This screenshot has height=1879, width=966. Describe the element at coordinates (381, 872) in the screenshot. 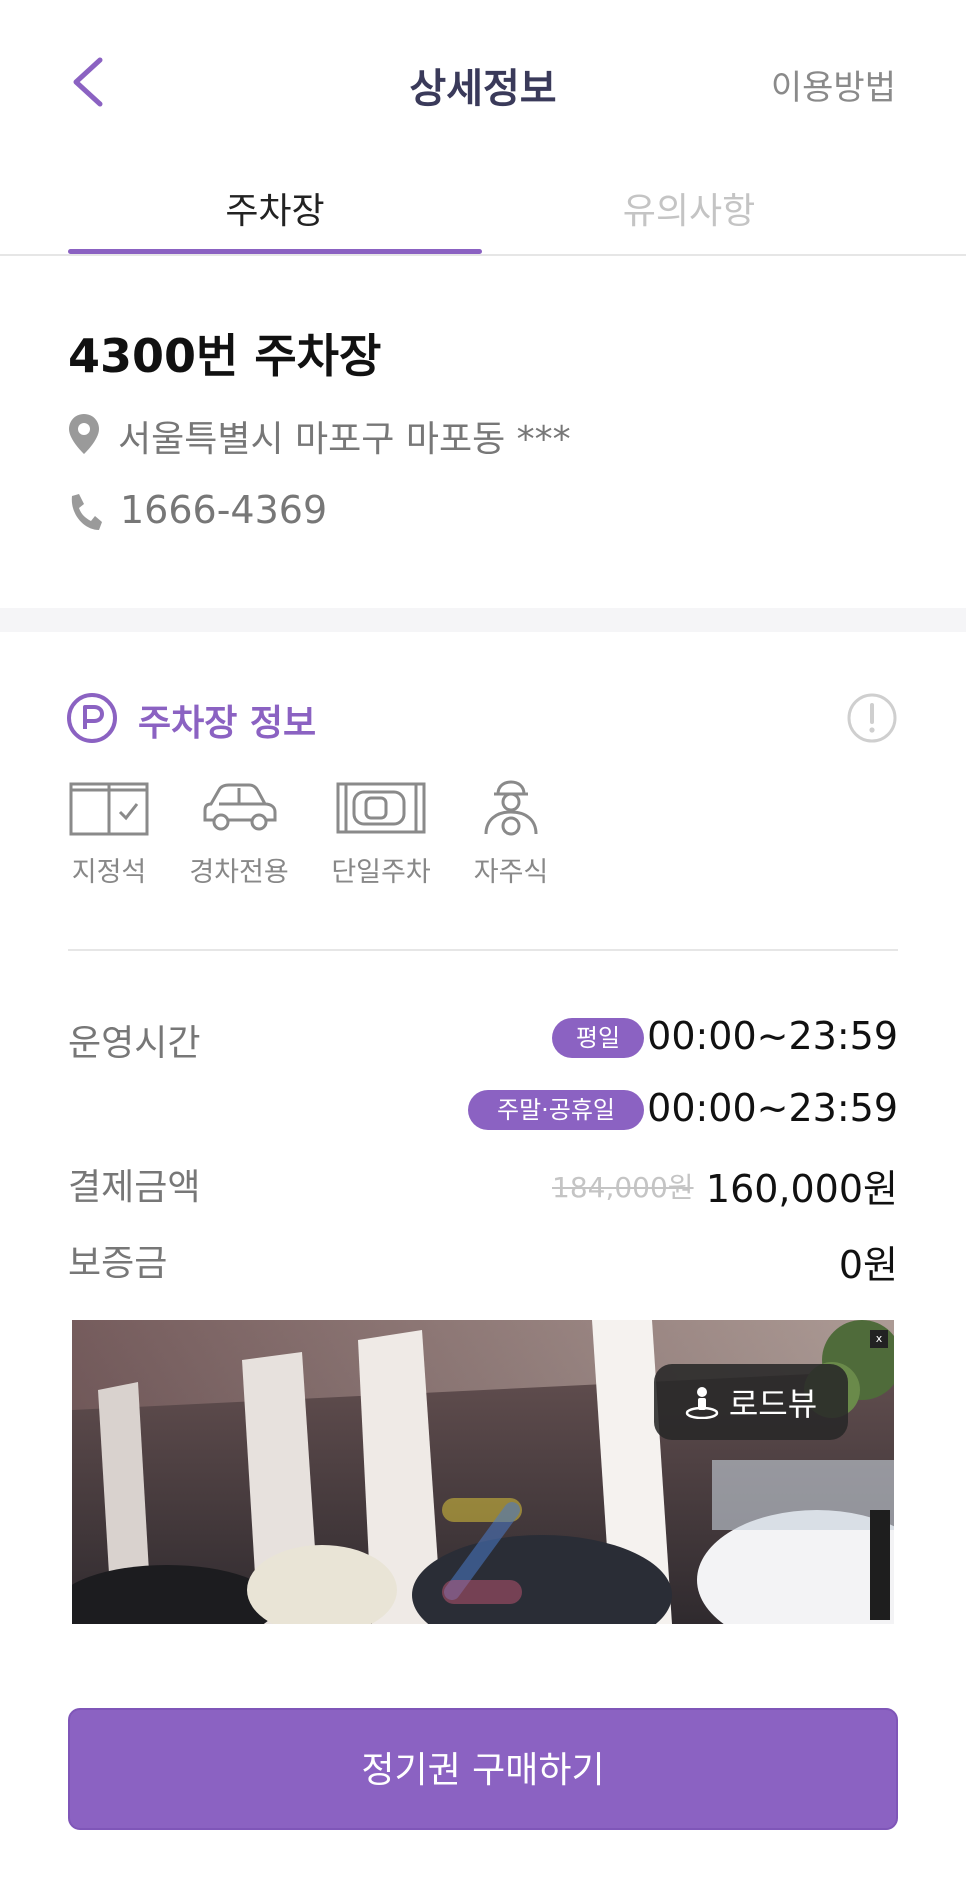

I see `feature-label: 단일주차` at that location.